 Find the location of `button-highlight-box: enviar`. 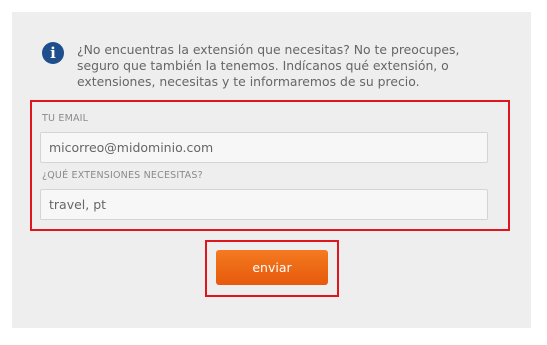

button-highlight-box: enviar is located at coordinates (272, 268).